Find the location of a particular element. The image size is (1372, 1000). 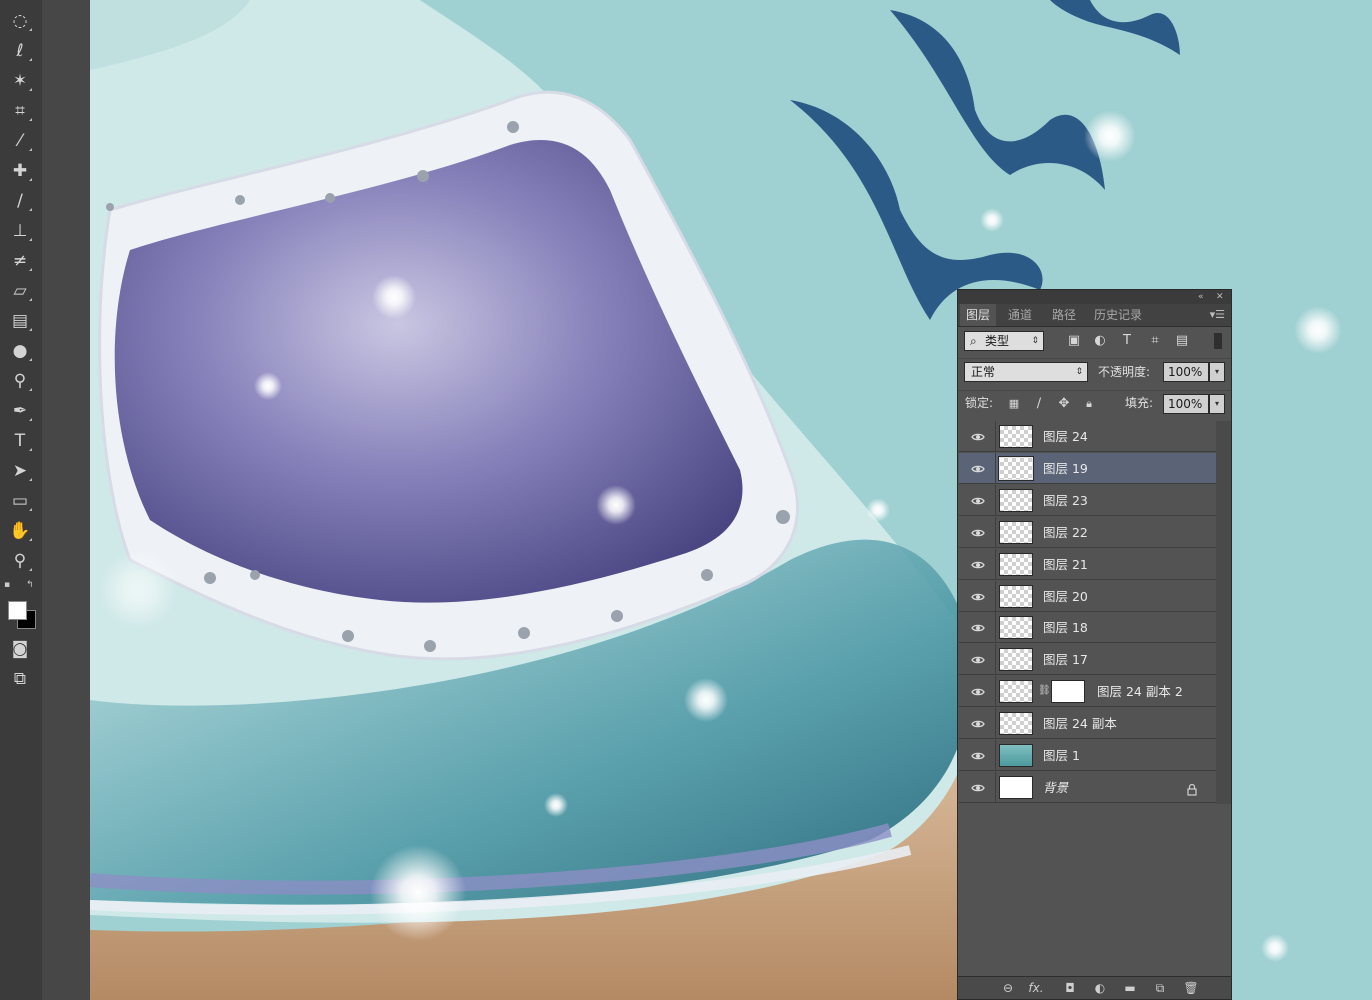

panel-tabs: 图层 通道 路径 历史记录 ▾☰ is located at coordinates (1094, 315).